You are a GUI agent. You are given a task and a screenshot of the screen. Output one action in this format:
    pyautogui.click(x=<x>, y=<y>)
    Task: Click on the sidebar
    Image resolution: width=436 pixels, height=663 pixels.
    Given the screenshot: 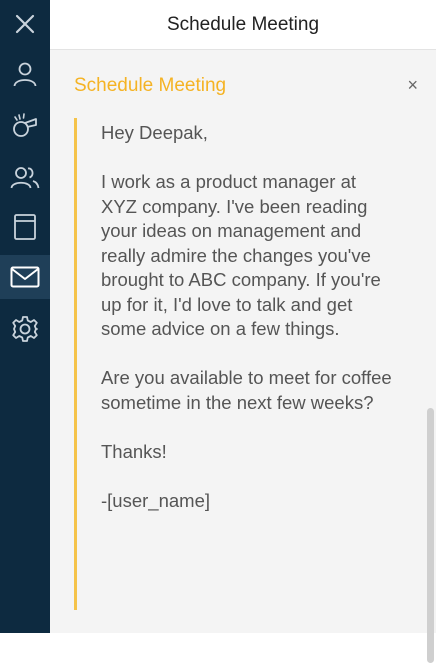 What is the action you would take?
    pyautogui.click(x=25, y=316)
    